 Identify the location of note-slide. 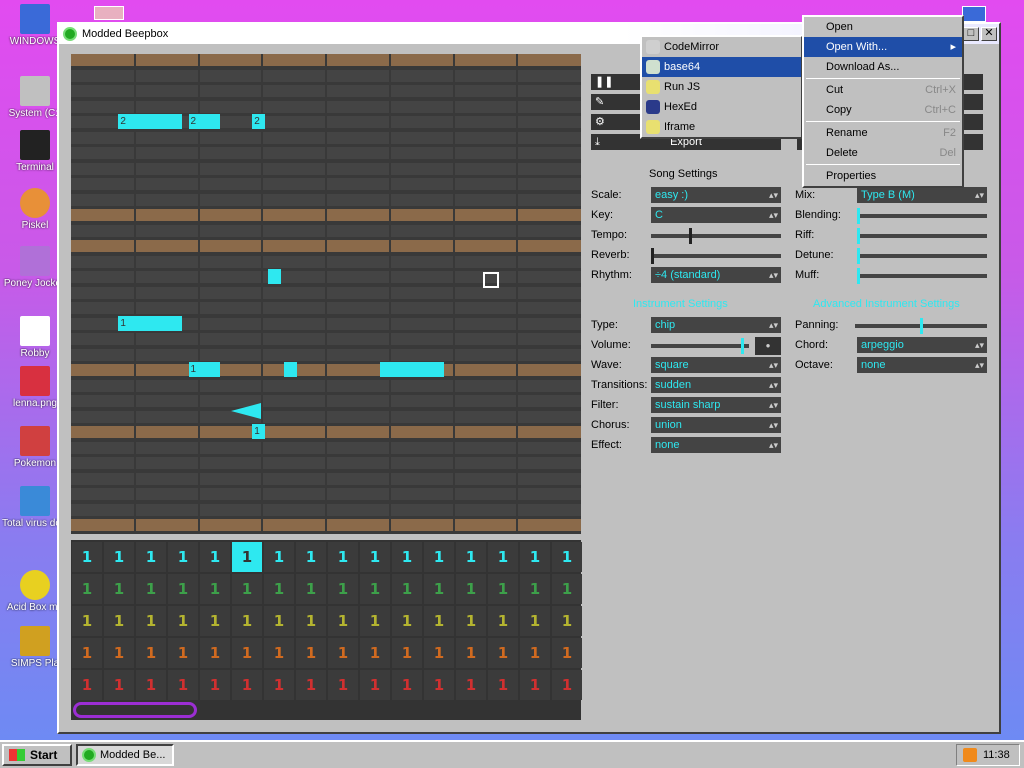
(246, 411).